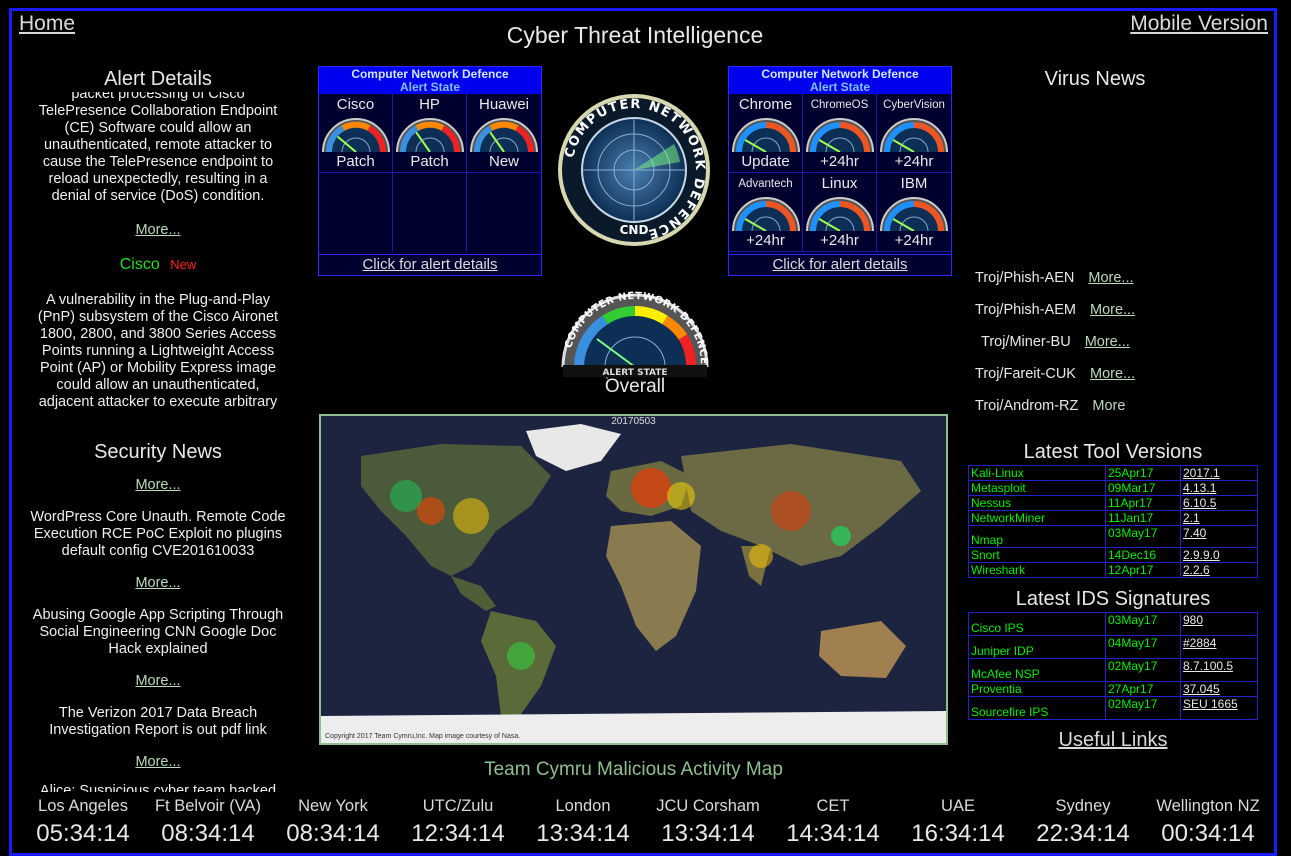 Image resolution: width=1291 pixels, height=856 pixels. What do you see at coordinates (1143, 488) in the screenshot?
I see `tool-date: 09Mar17` at bounding box center [1143, 488].